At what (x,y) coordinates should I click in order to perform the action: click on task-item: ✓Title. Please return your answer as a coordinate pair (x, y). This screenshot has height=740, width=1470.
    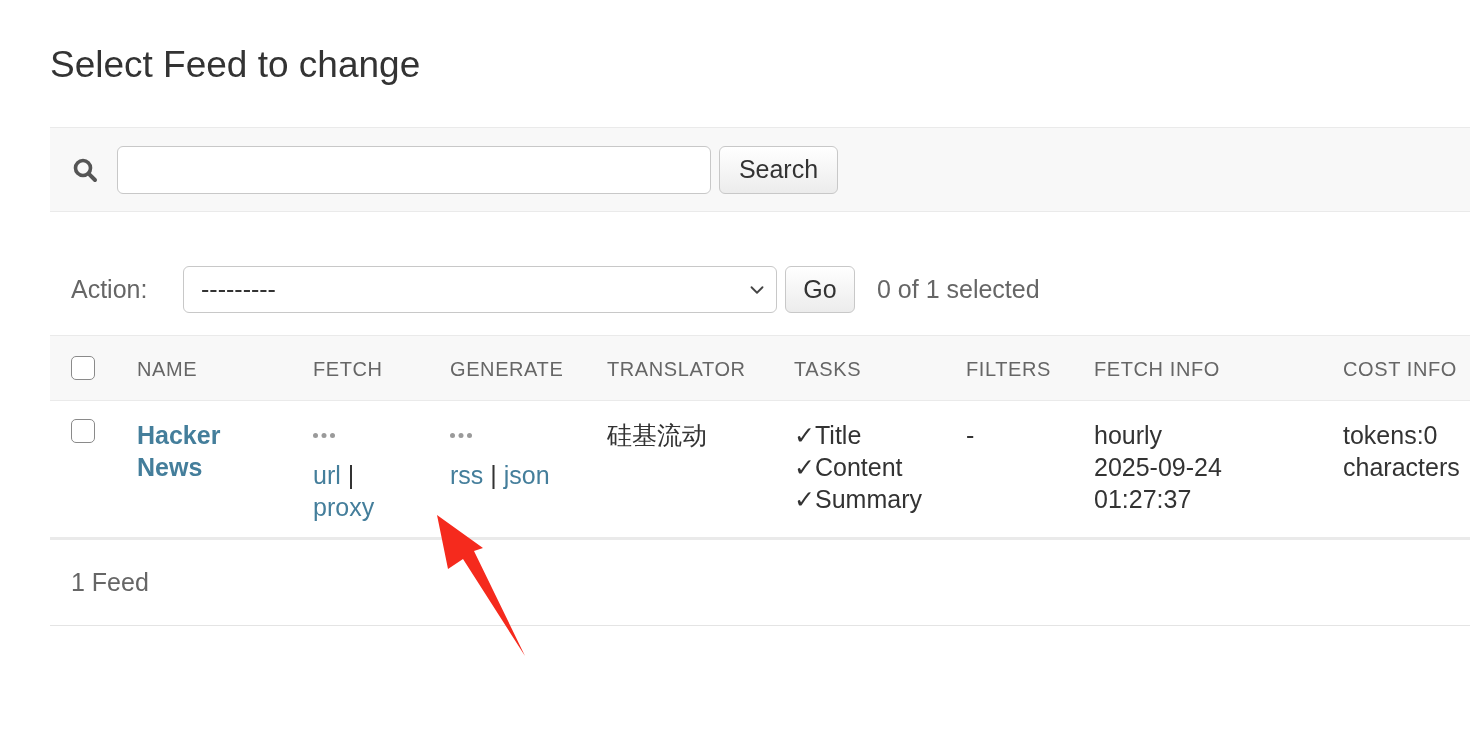
    Looking at the image, I should click on (828, 435).